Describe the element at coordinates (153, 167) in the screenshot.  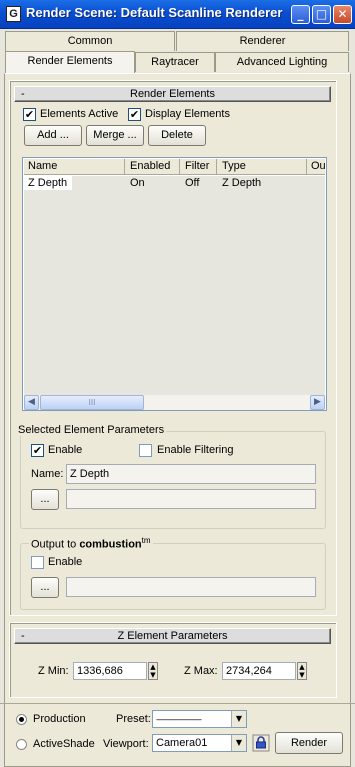
I see `column-enabled: Enabled` at that location.